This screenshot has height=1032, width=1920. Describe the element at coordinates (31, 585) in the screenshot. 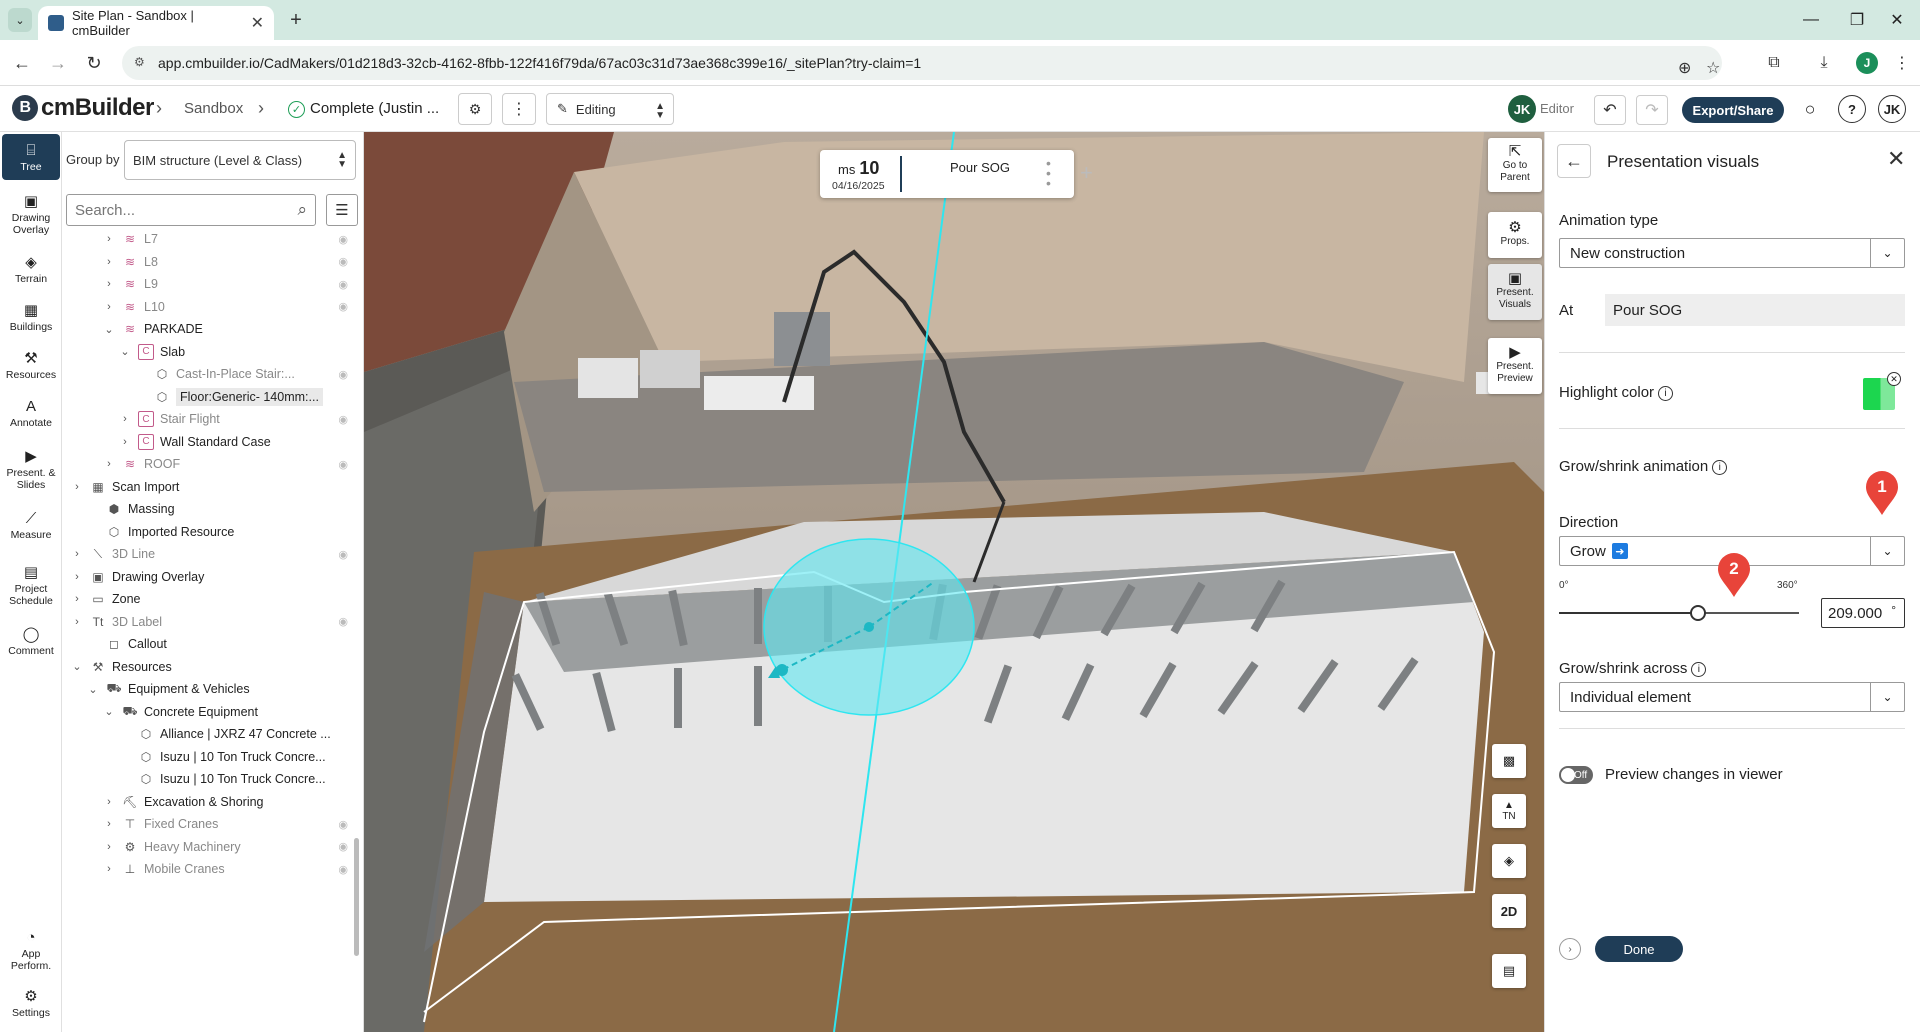

I see `rail-item-project-schedule: ▤ Project Schedule` at that location.